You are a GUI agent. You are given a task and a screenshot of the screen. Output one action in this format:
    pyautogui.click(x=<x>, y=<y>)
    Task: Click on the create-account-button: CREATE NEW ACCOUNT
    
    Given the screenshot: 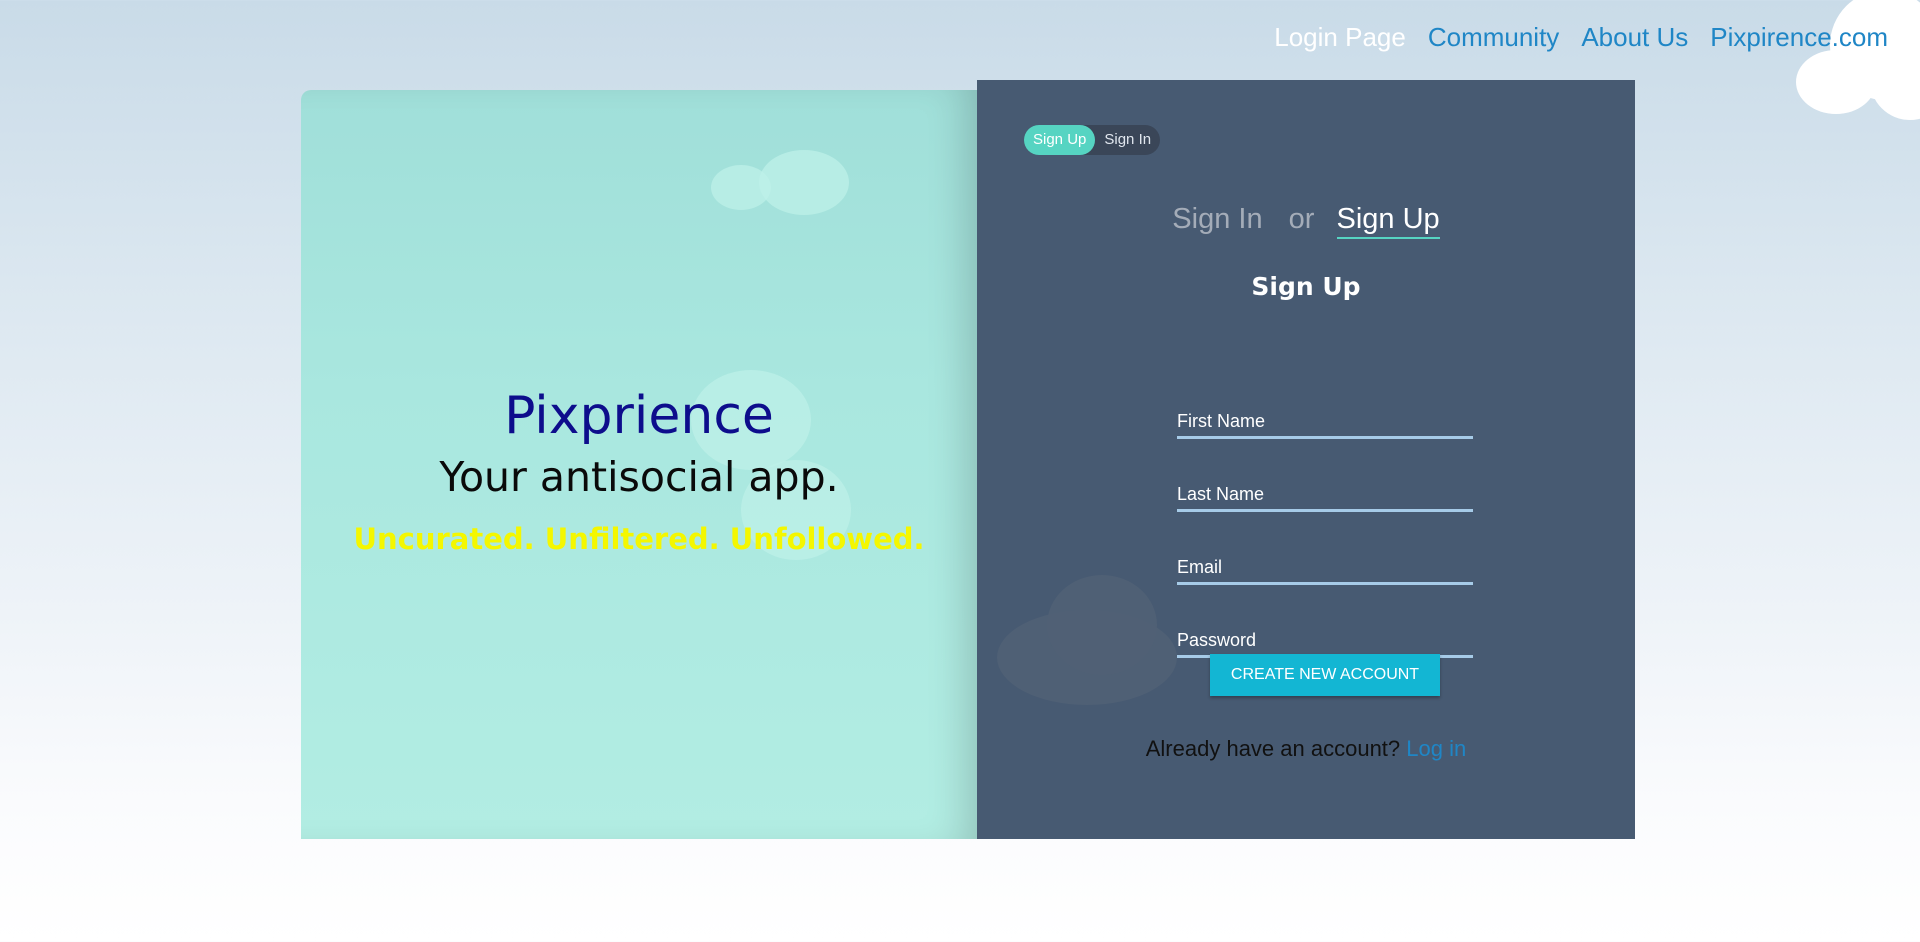 What is the action you would take?
    pyautogui.click(x=1325, y=675)
    